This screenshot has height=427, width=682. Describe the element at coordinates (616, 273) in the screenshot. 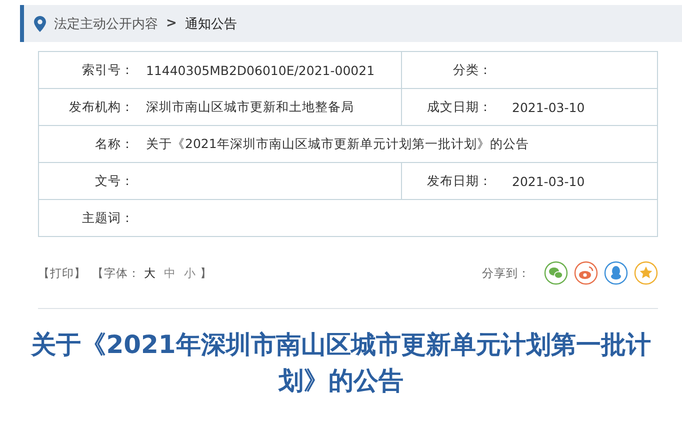

I see `penguin-icon` at that location.